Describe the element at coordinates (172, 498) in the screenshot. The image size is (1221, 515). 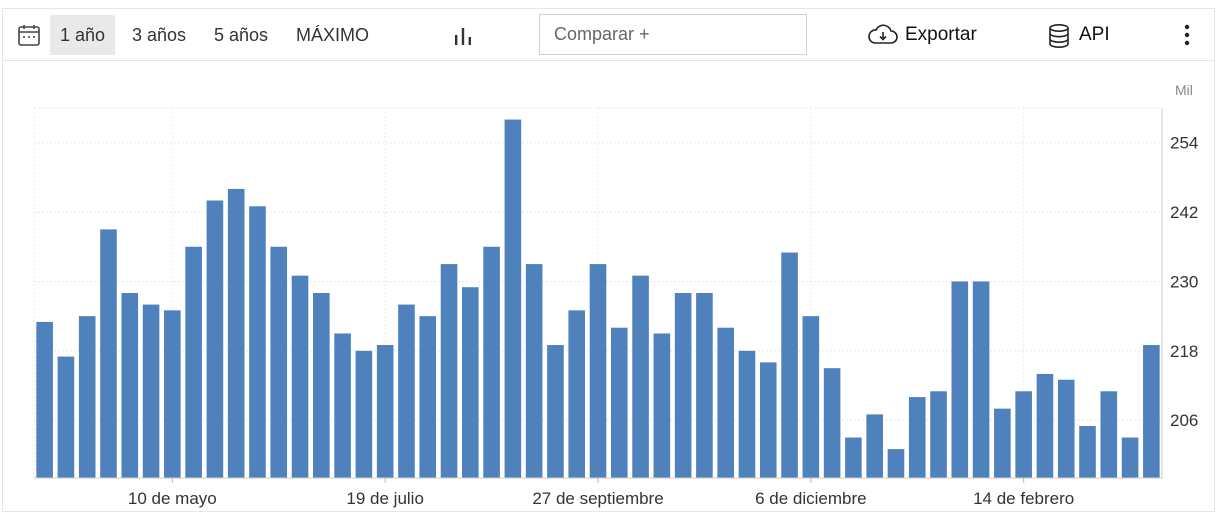
I see `x-tick-label: 10 de mayo` at that location.